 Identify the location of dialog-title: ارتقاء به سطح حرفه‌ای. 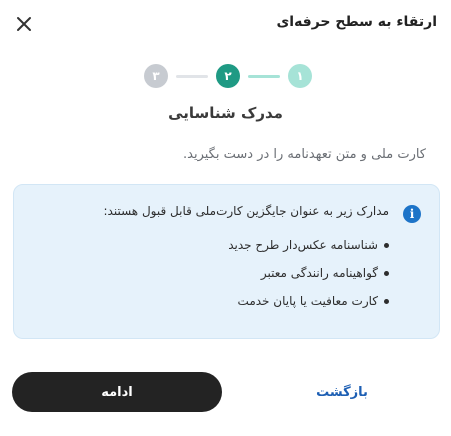
(356, 22).